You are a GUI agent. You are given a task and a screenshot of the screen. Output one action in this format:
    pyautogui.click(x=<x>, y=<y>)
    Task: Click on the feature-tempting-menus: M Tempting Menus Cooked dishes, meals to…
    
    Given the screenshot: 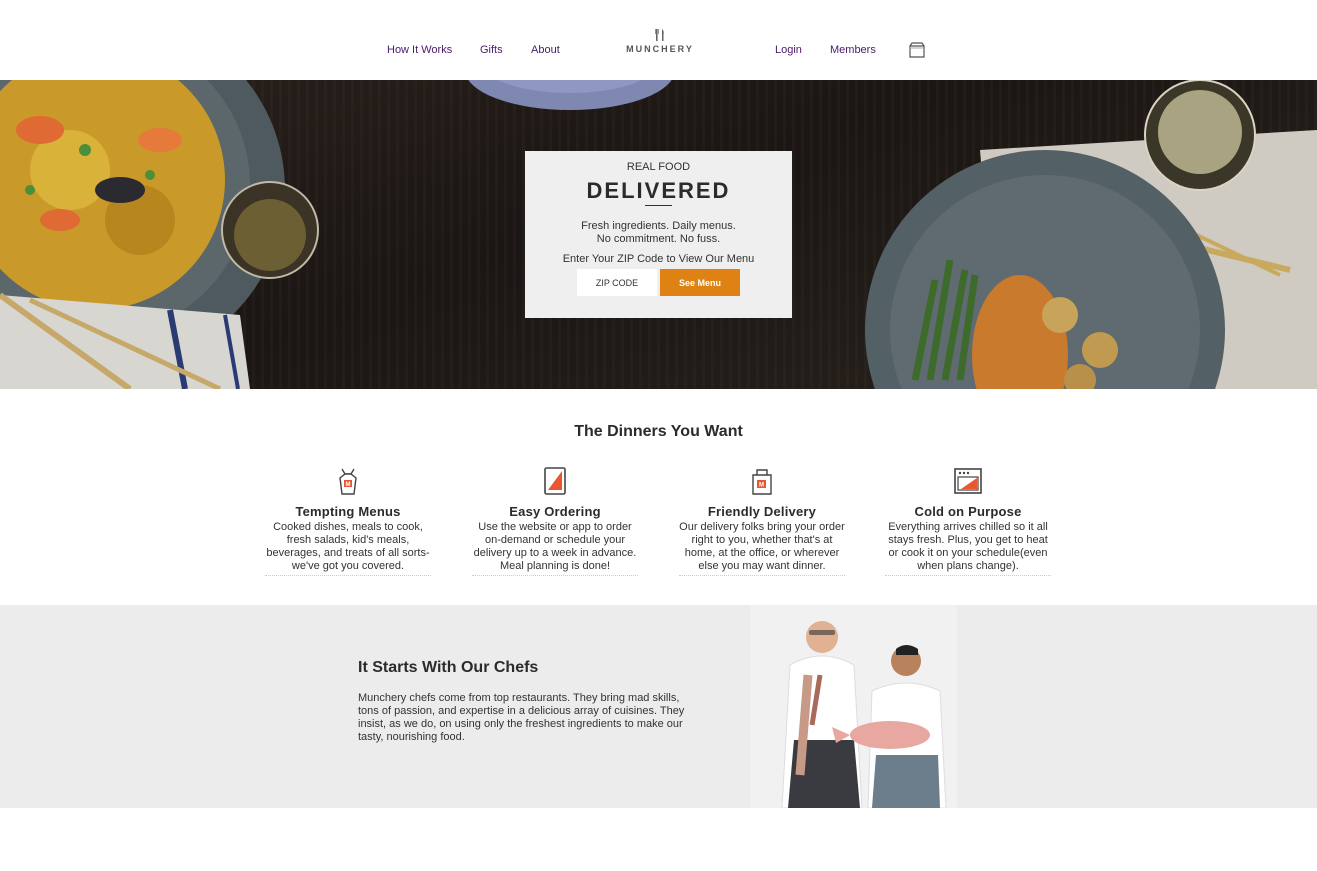 What is the action you would take?
    pyautogui.click(x=348, y=521)
    